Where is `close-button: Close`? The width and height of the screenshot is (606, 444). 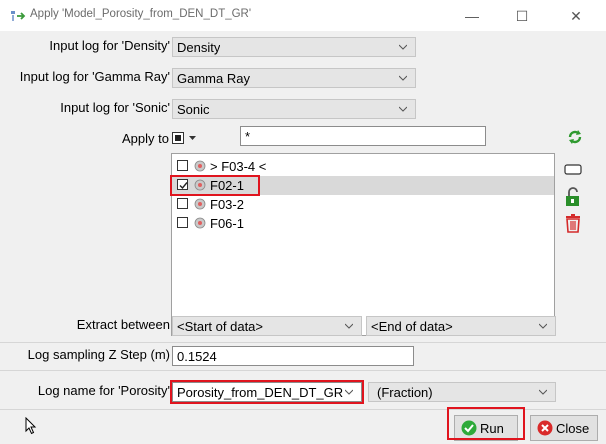 close-button: Close is located at coordinates (564, 428).